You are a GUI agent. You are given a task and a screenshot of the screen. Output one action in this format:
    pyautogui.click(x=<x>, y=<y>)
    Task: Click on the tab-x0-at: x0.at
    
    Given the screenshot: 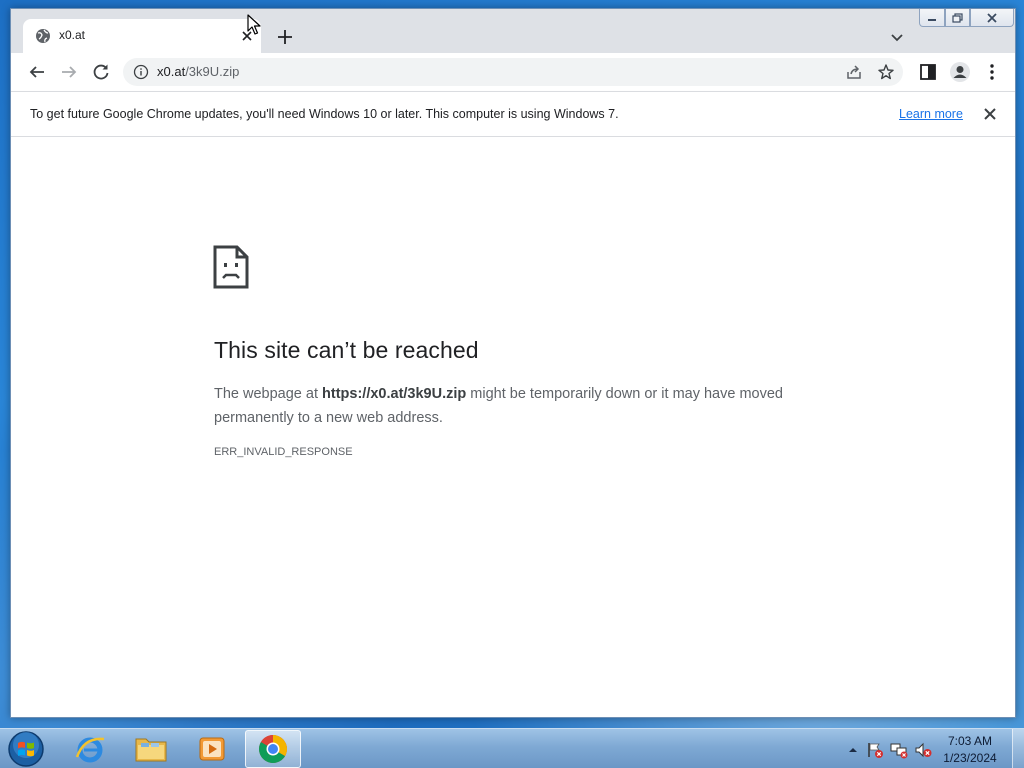 What is the action you would take?
    pyautogui.click(x=142, y=36)
    